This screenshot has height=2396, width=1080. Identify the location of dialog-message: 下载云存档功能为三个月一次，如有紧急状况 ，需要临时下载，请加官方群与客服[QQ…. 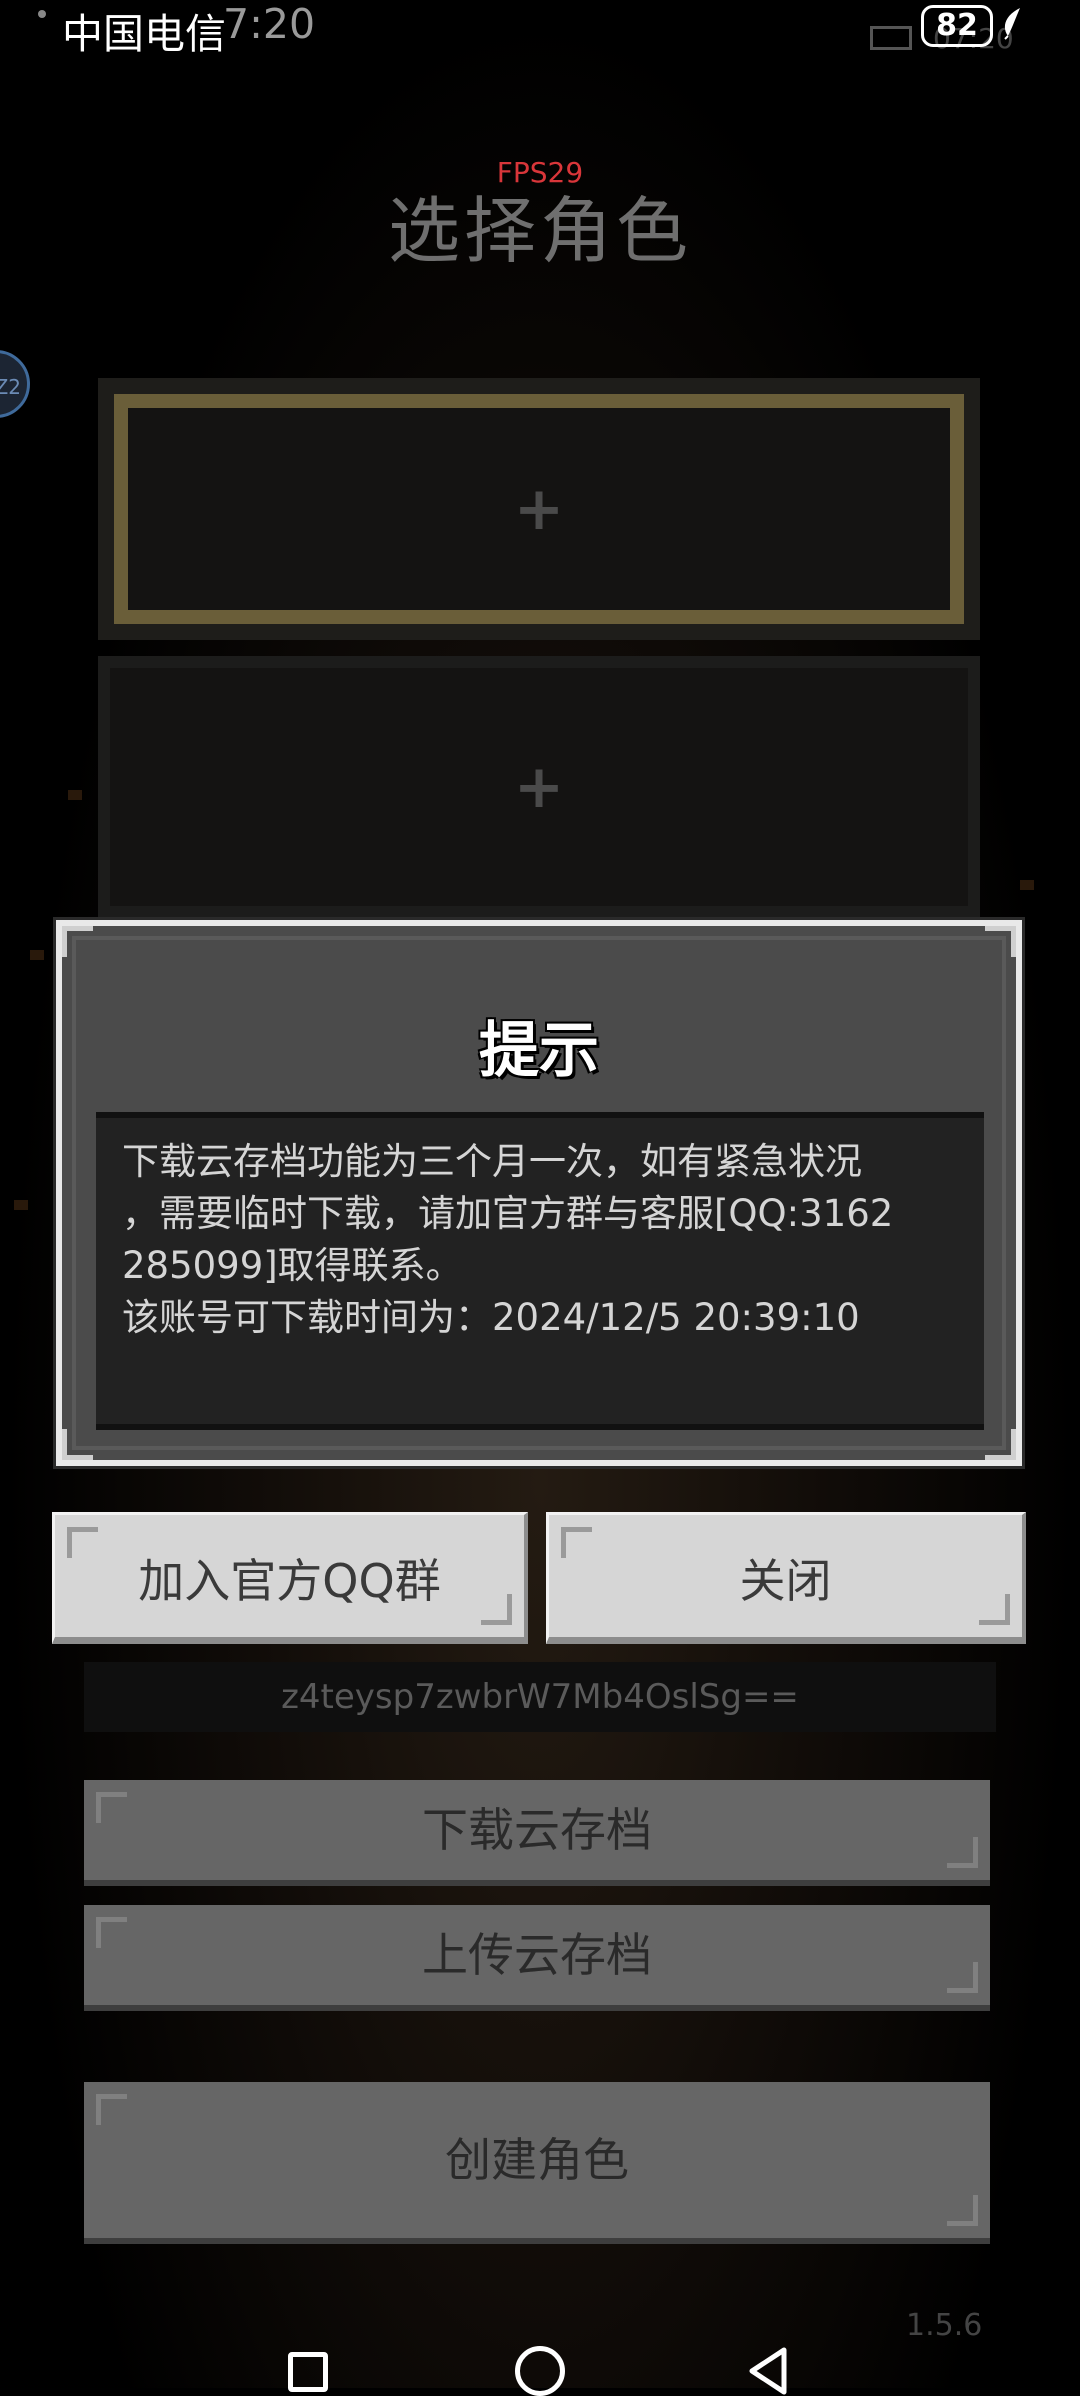
(540, 1271).